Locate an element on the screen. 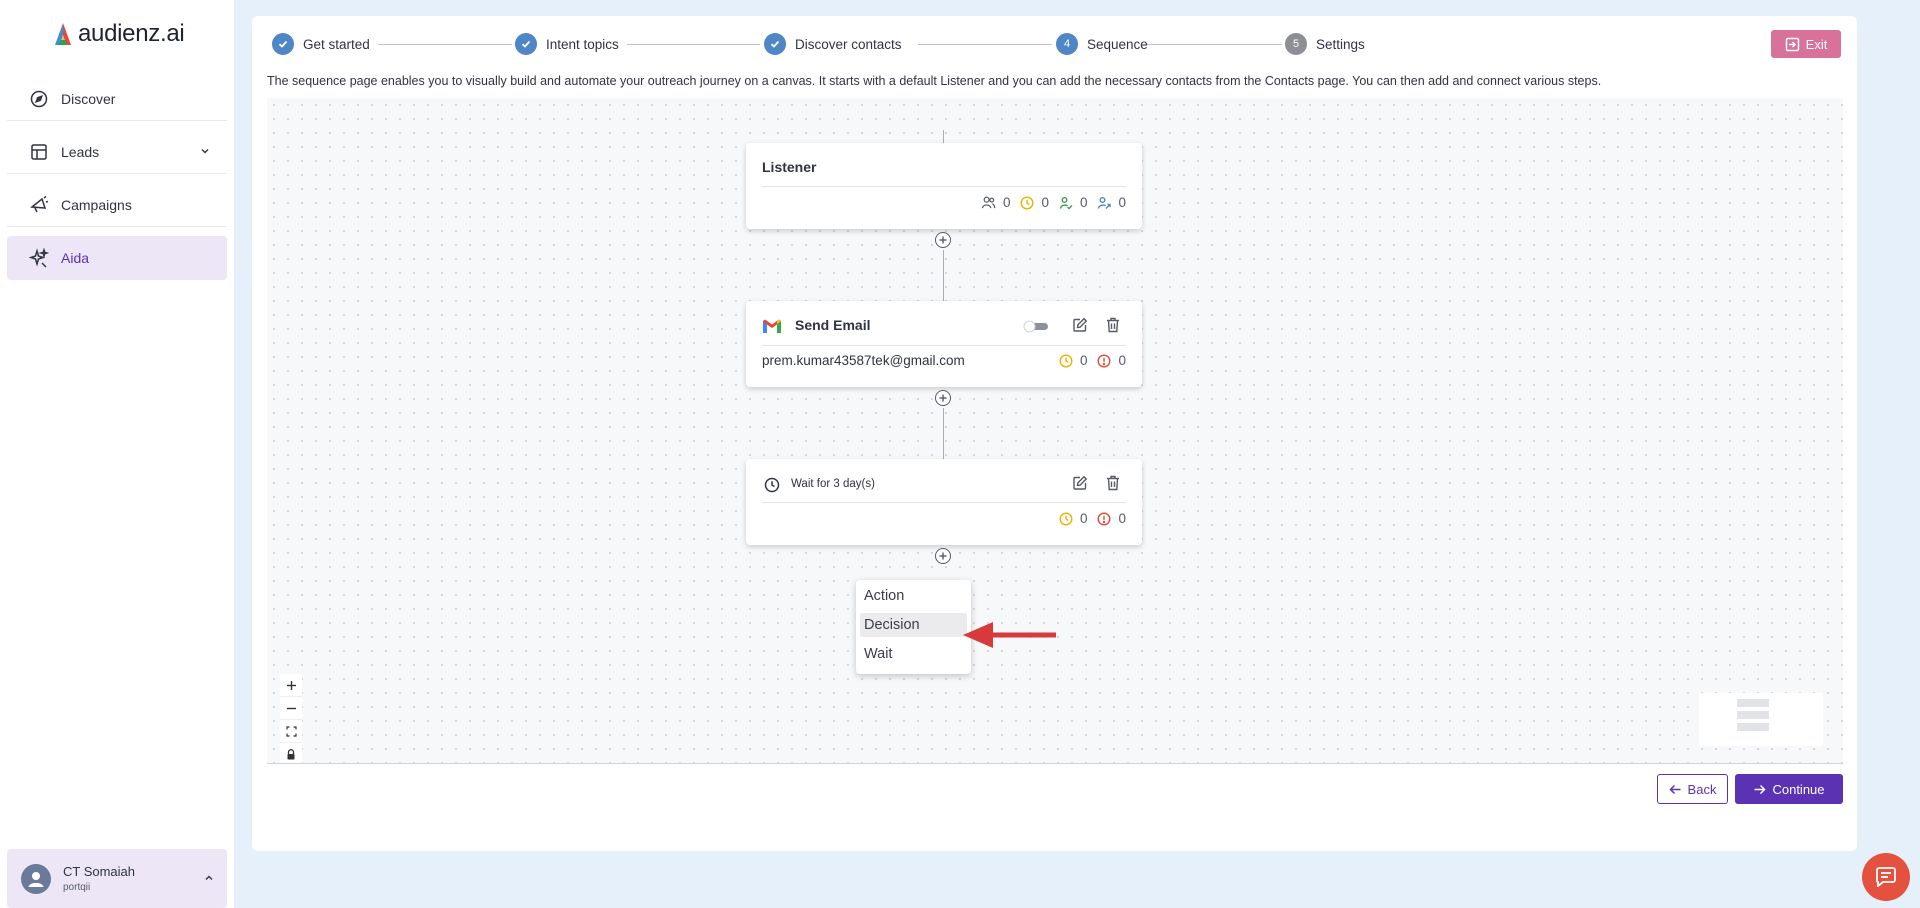 This screenshot has width=1920, height=908. arrow-left-icon is located at coordinates (1674, 789).